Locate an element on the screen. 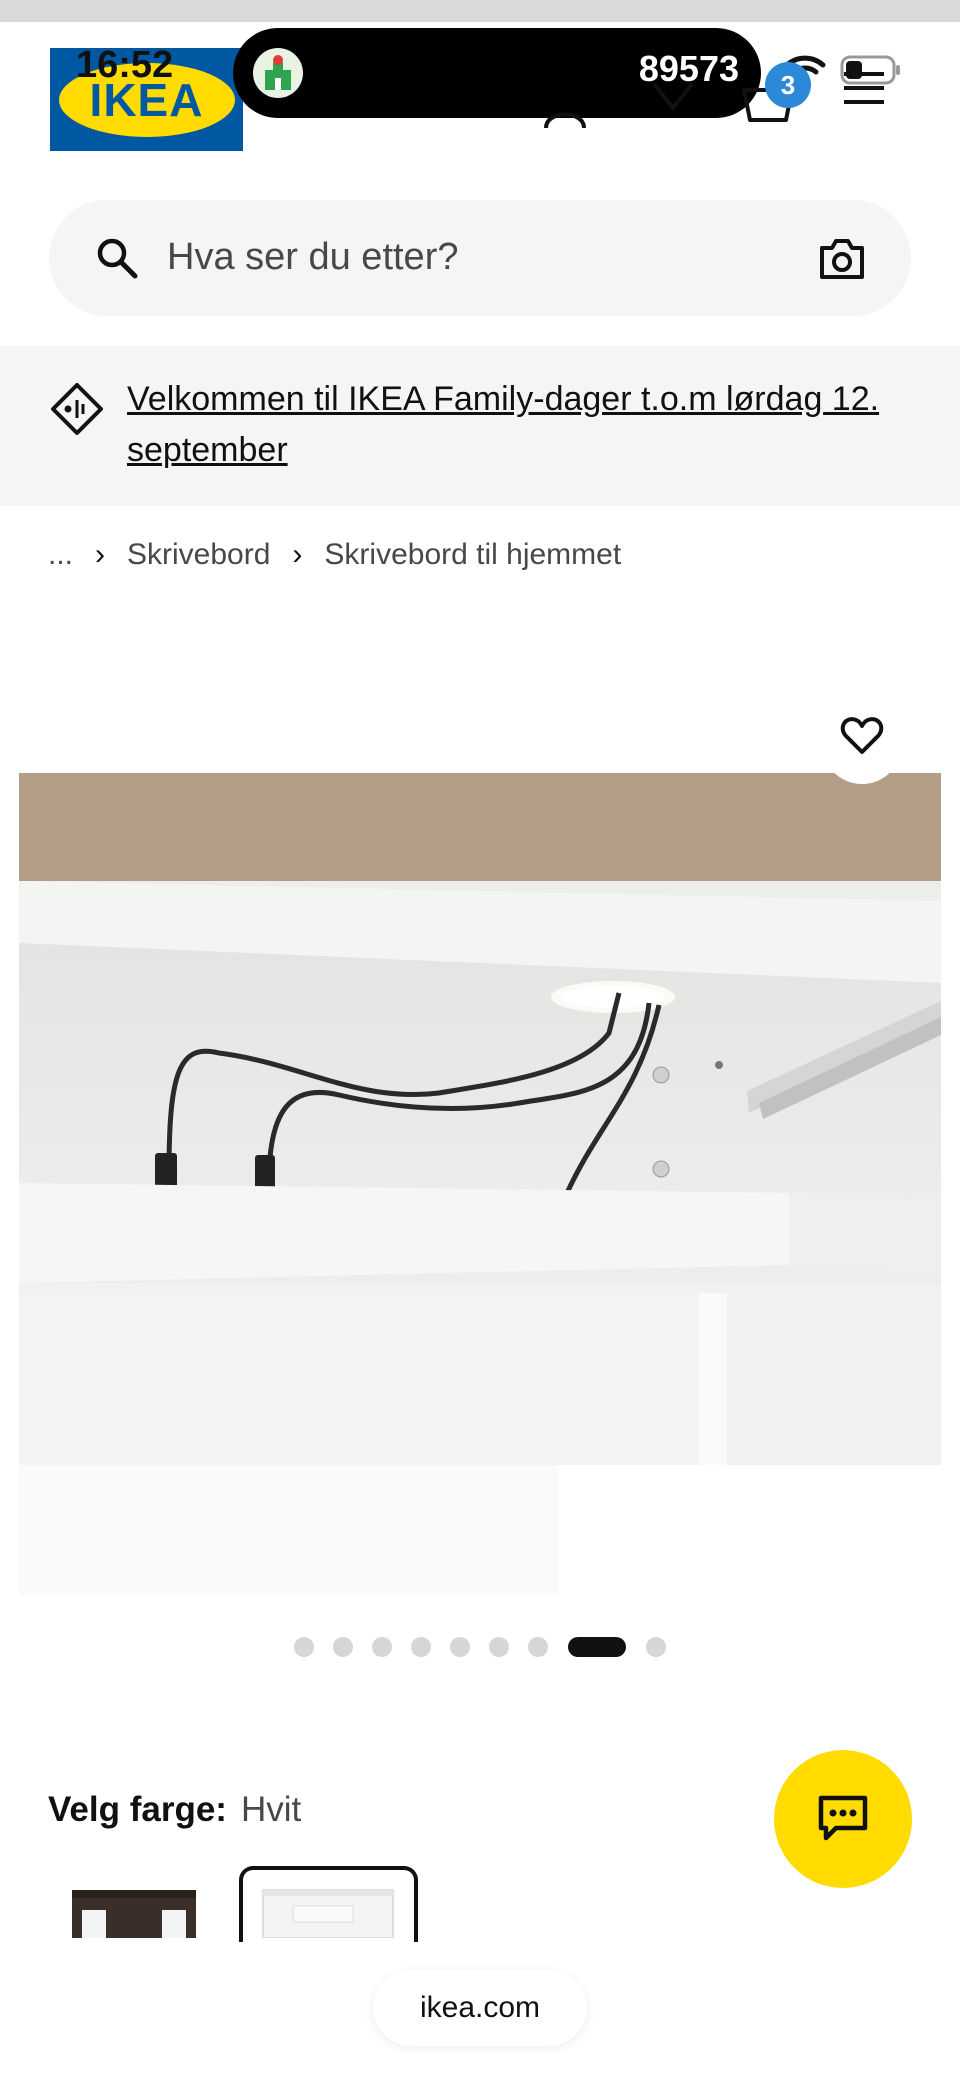 The image size is (960, 2081). tag-icon is located at coordinates (77, 409).